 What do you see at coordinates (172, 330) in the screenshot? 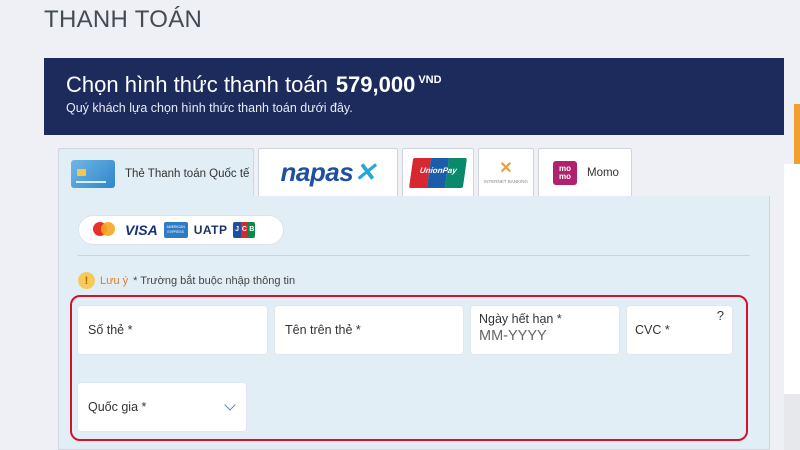
I see `card-number-field: Số thẻ *` at bounding box center [172, 330].